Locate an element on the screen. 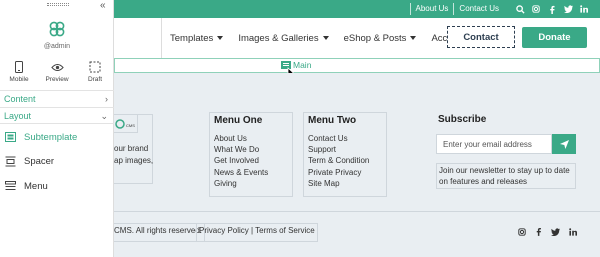 The height and width of the screenshot is (257, 600). chevron-right-icon: › is located at coordinates (106, 99).